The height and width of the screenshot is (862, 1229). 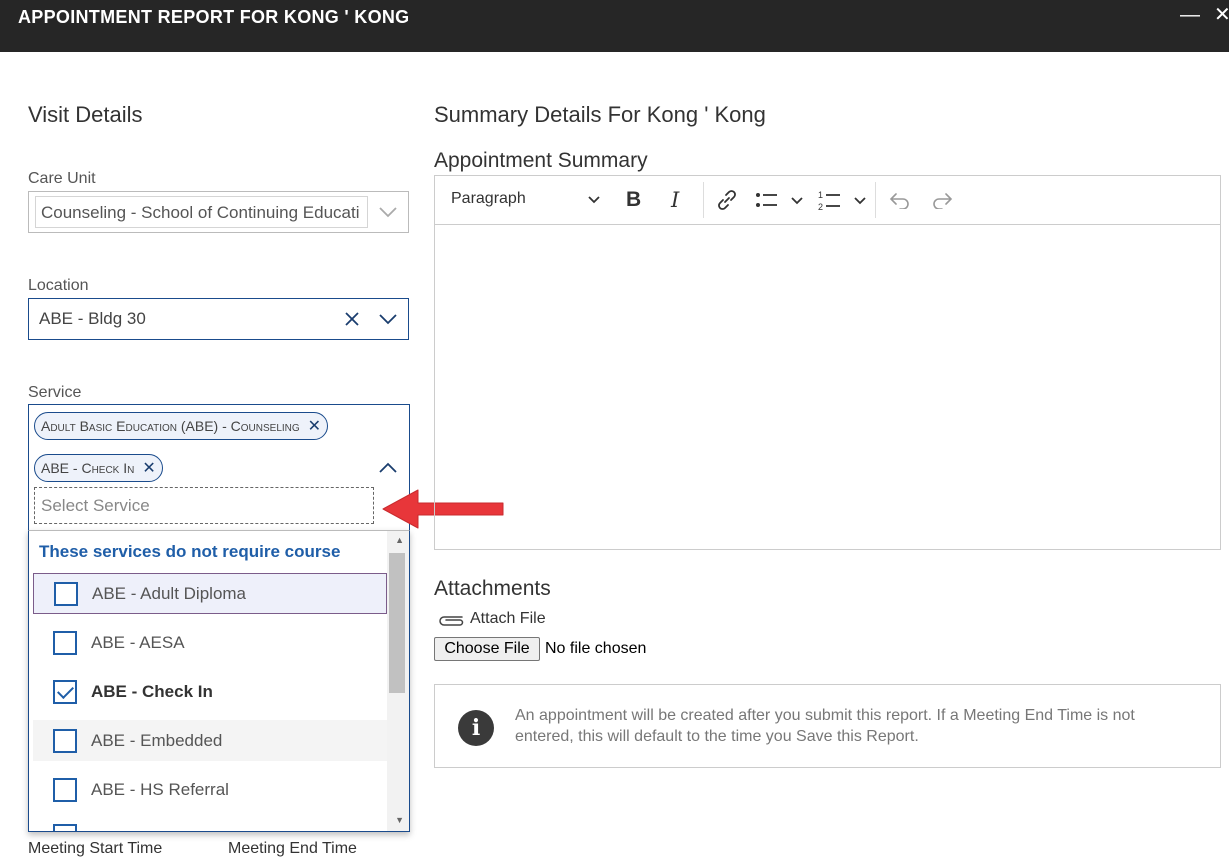 I want to click on bold-icon: B, so click(x=633, y=200).